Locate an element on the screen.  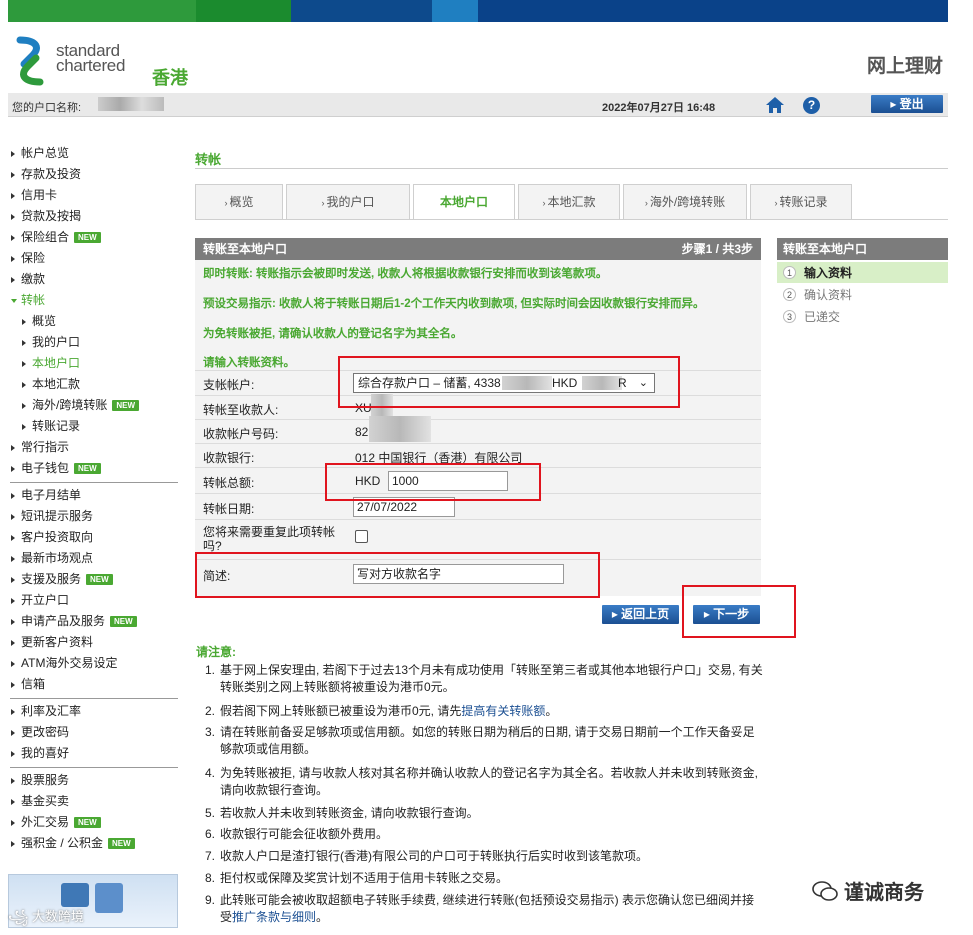
form-prompt: 请输入转账资料。 is located at coordinates (249, 363).